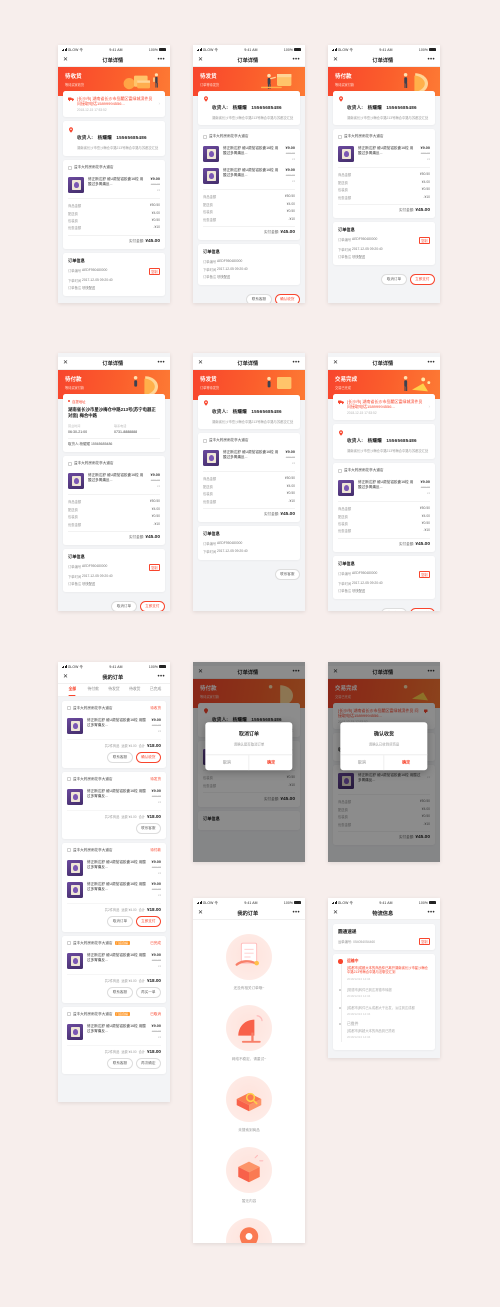 Image resolution: width=500 pixels, height=1307 pixels. Describe the element at coordinates (114, 689) in the screenshot. I see `tab-pending-ship: 待发货` at that location.